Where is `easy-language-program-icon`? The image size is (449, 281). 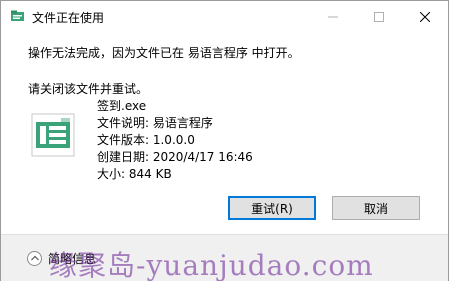 easy-language-program-icon is located at coordinates (53, 135).